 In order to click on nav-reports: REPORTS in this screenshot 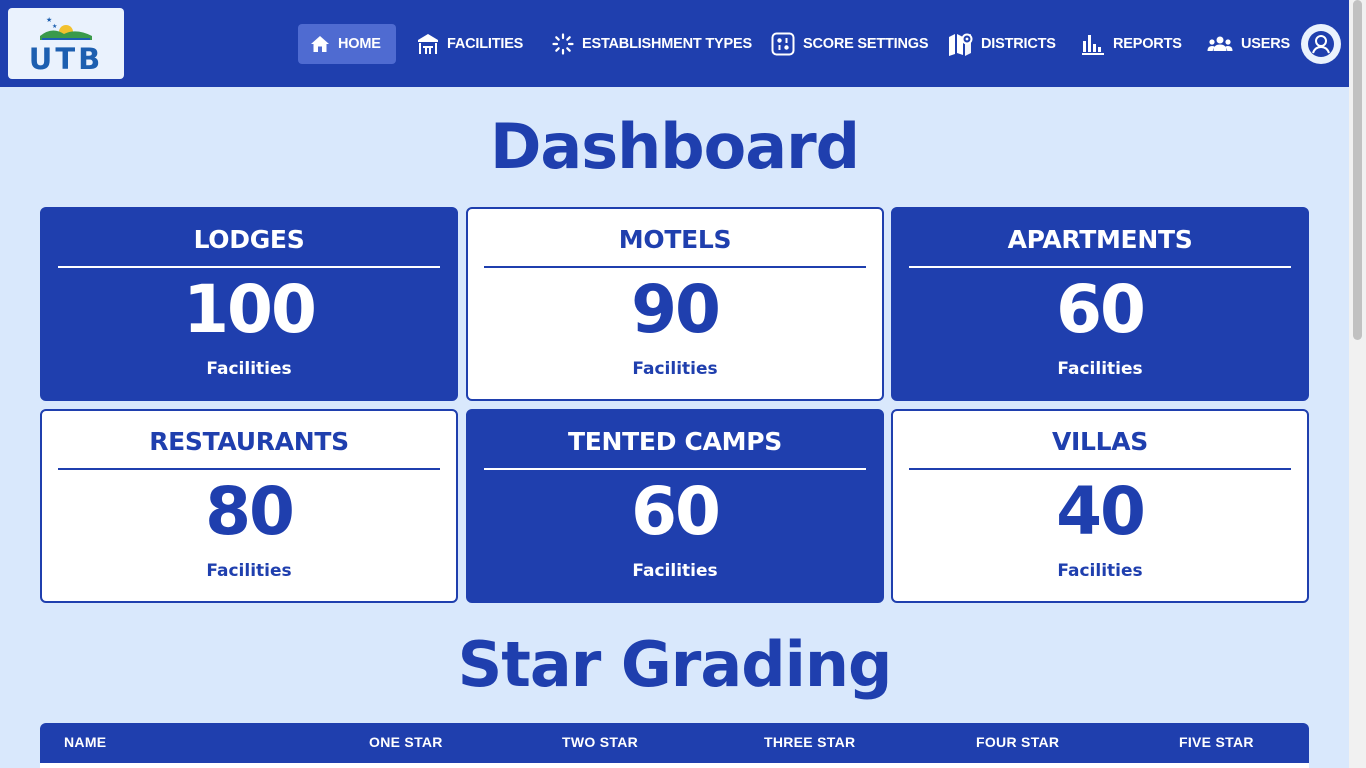, I will do `click(1131, 44)`.